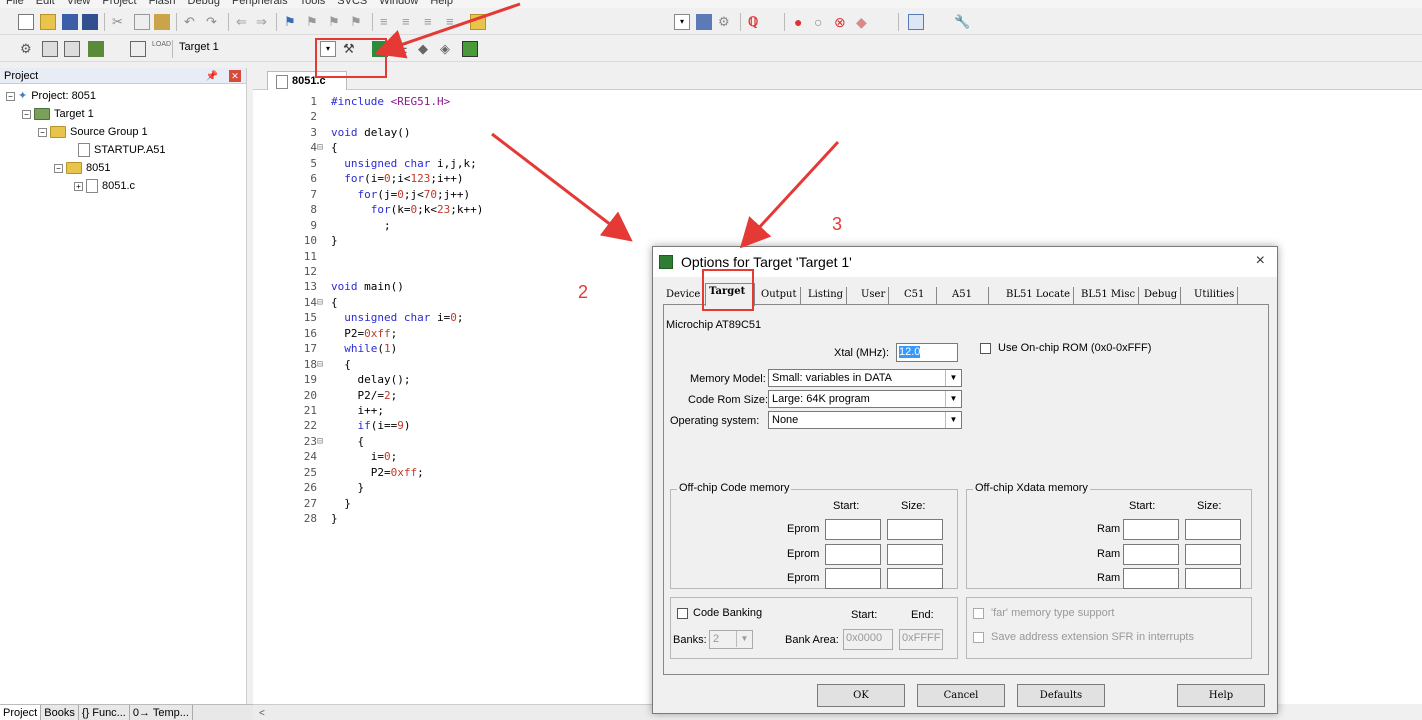  I want to click on debug-start-icon: ℚ, so click(756, 22).